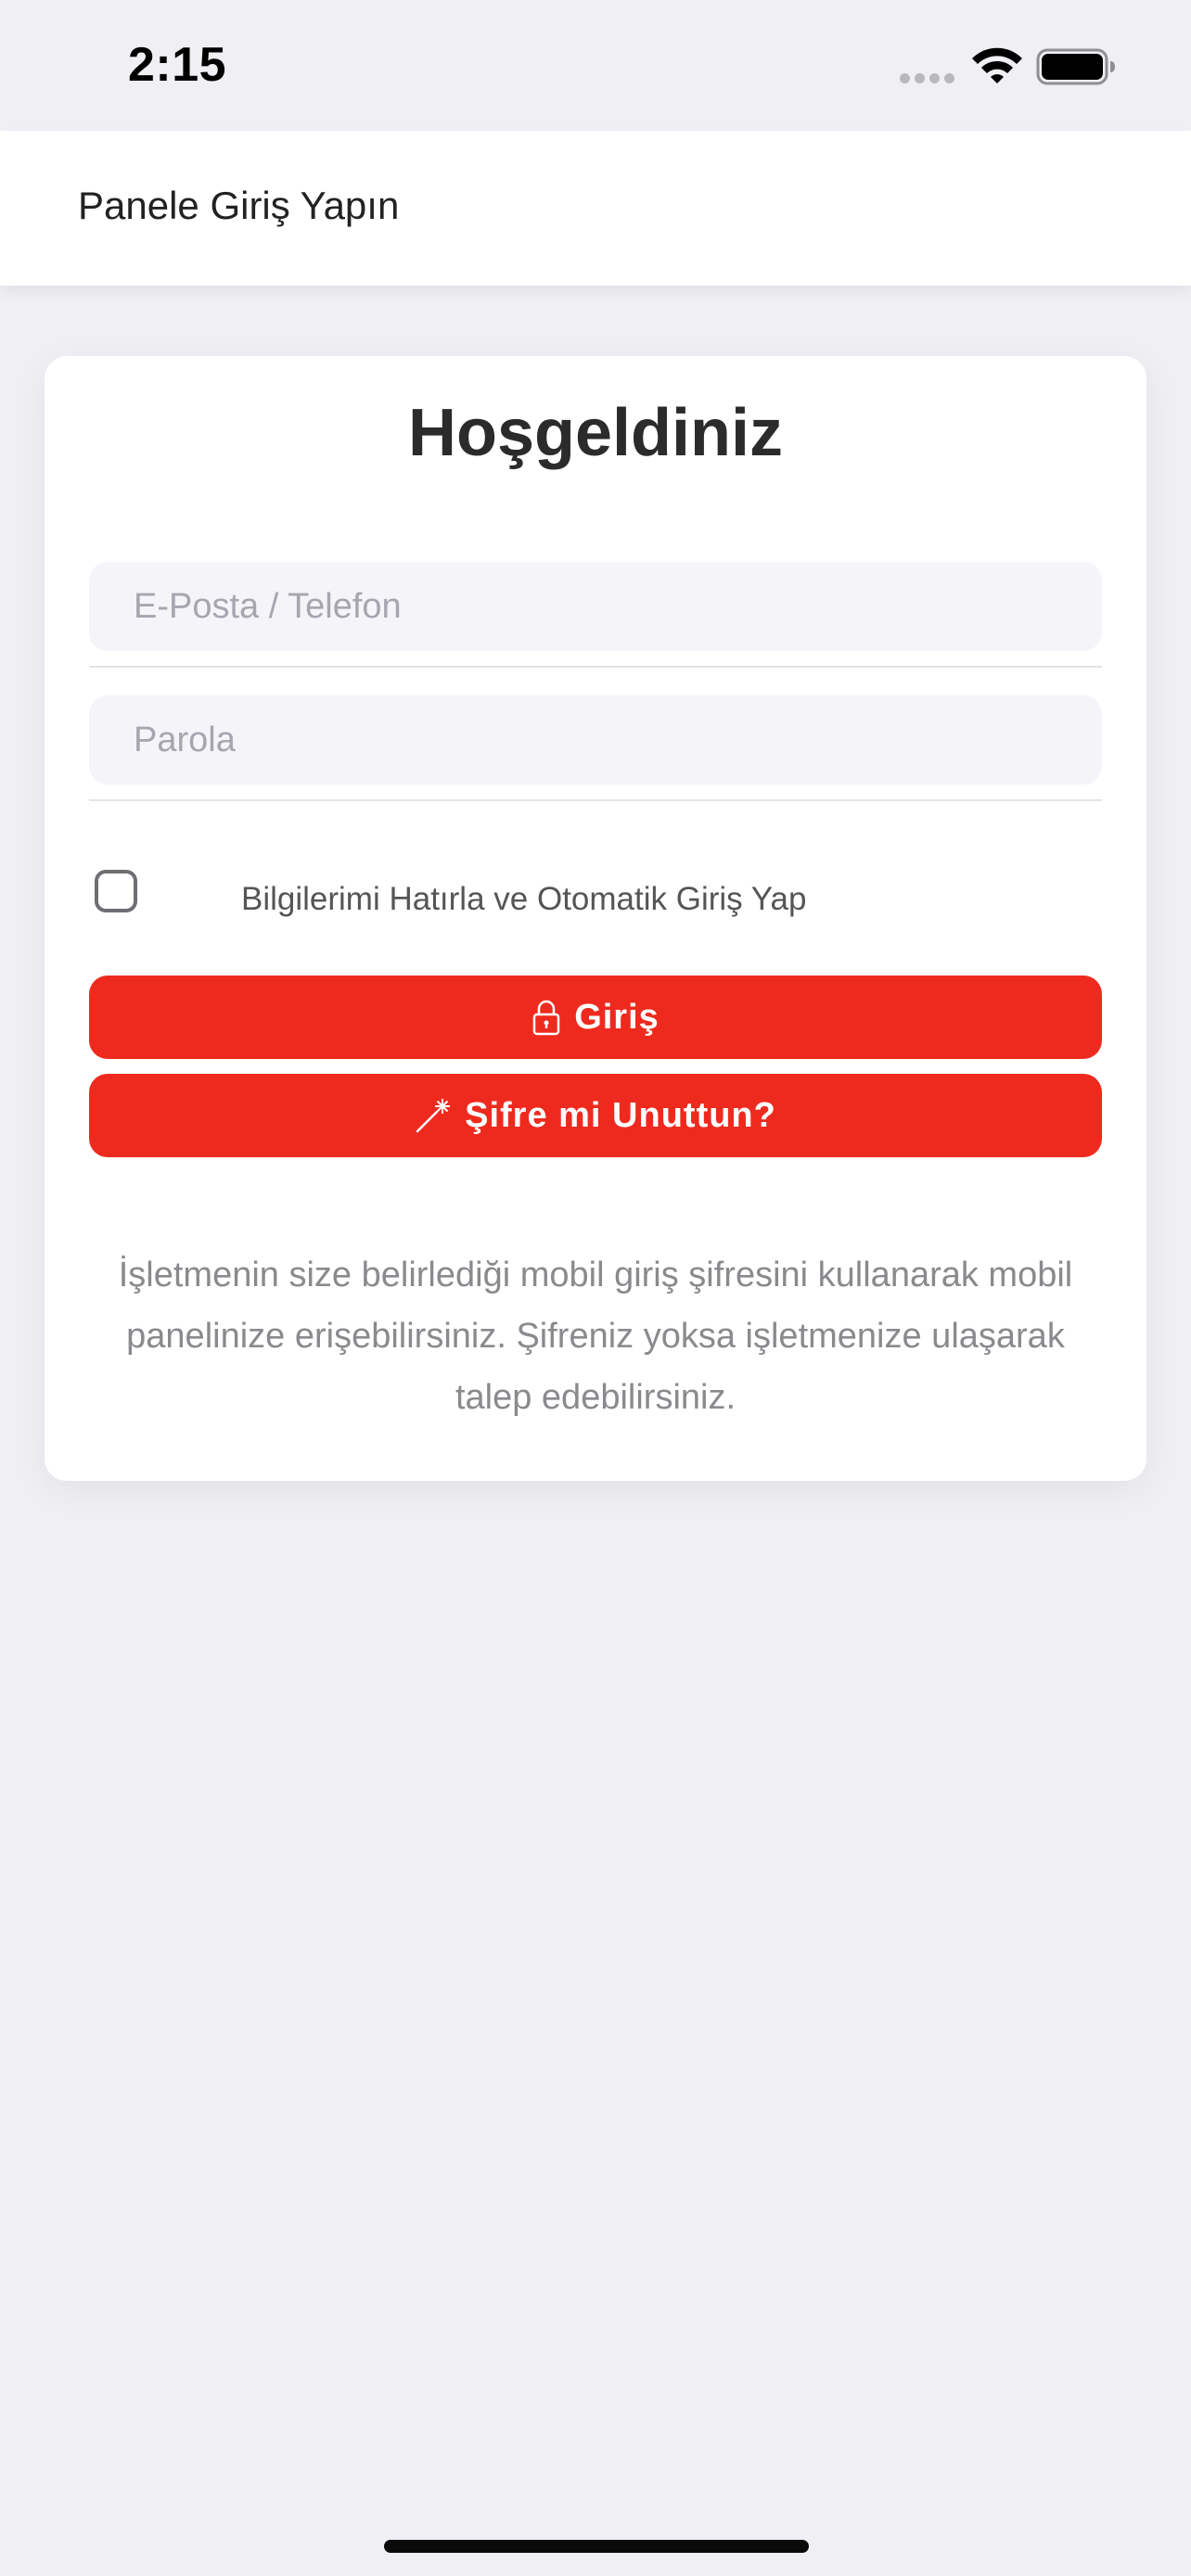  What do you see at coordinates (239, 206) in the screenshot?
I see `header-title: Panele Giriş Yapın` at bounding box center [239, 206].